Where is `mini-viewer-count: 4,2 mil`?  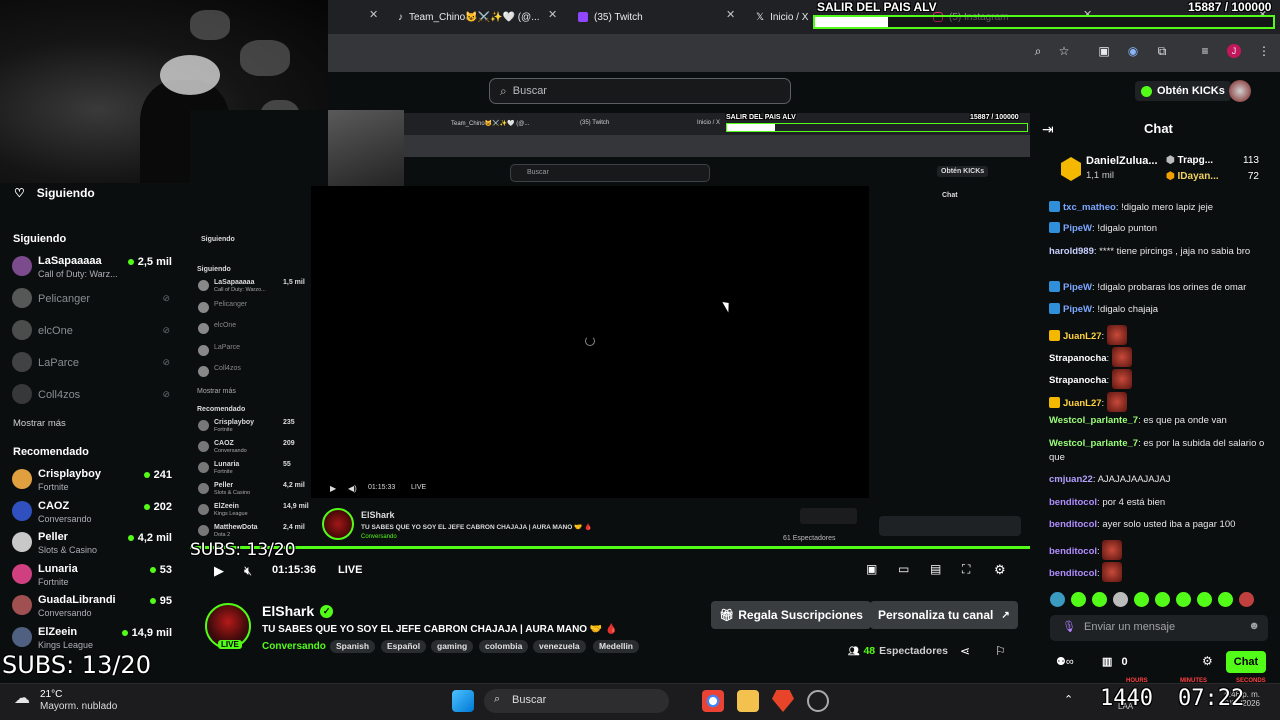 mini-viewer-count: 4,2 mil is located at coordinates (294, 485).